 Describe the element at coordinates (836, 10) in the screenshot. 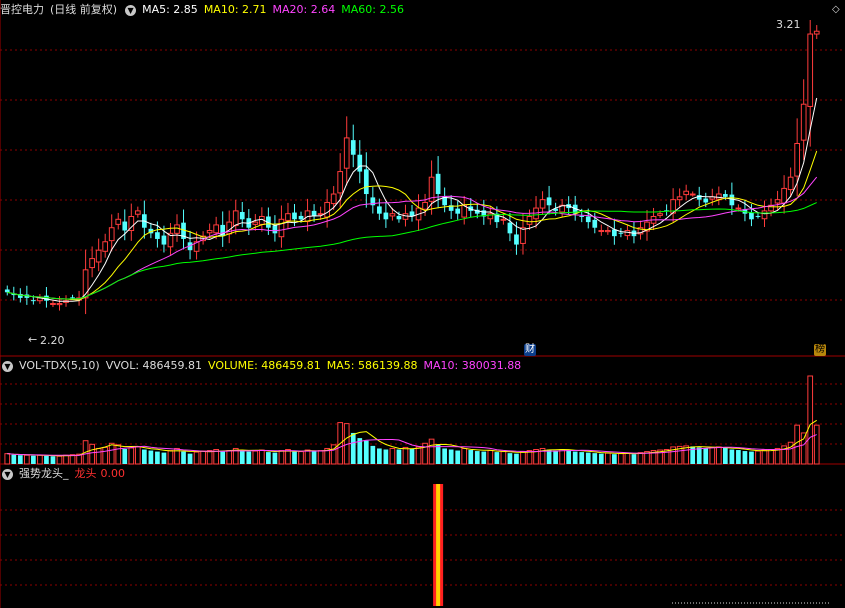

I see `diamond-icon: ◇` at that location.